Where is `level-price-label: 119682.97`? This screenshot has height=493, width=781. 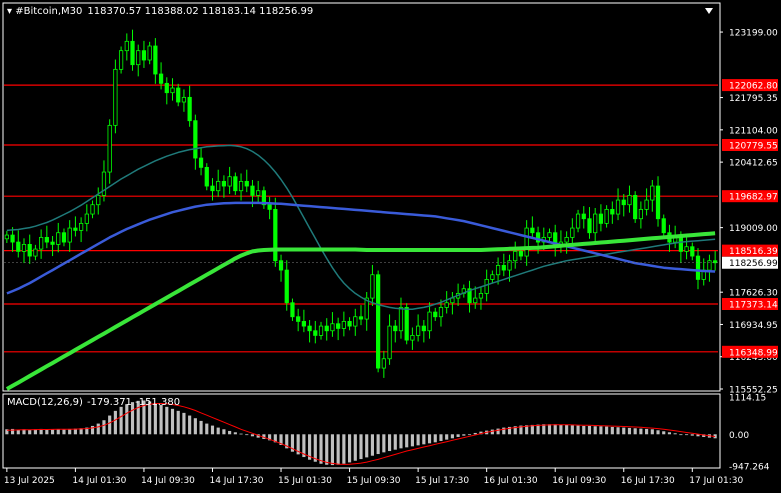 level-price-label: 119682.97 is located at coordinates (753, 198).